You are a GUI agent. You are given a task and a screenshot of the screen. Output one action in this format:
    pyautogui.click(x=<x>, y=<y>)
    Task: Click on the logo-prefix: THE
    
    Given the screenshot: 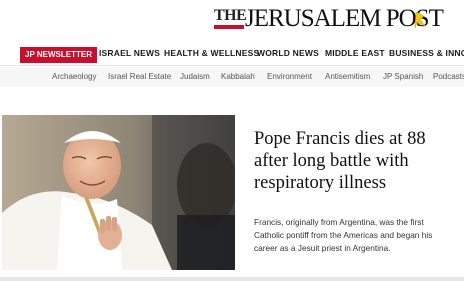 What is the action you would take?
    pyautogui.click(x=230, y=15)
    